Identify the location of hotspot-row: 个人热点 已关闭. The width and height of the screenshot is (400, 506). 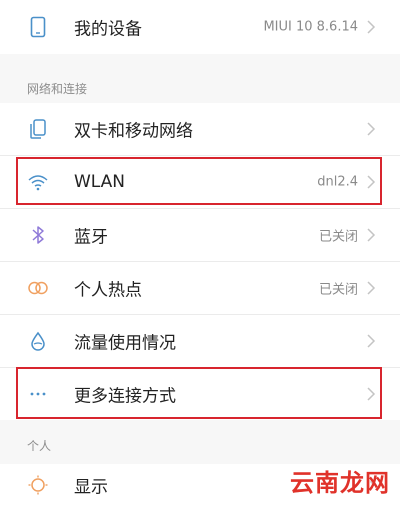
(200, 288).